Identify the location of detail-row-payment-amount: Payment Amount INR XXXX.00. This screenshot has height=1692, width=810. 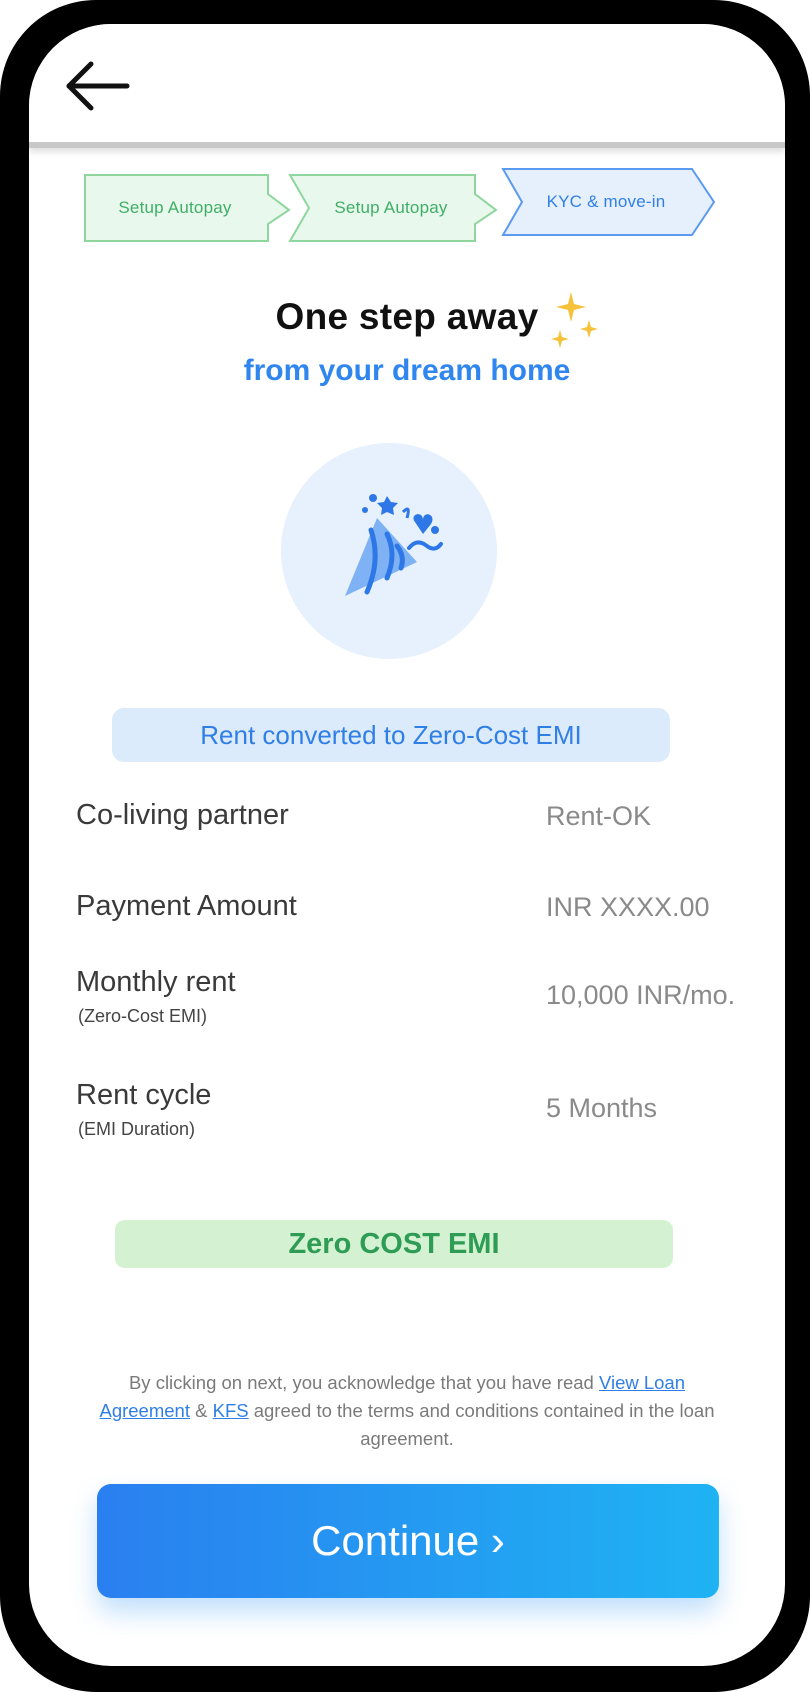
(416, 920).